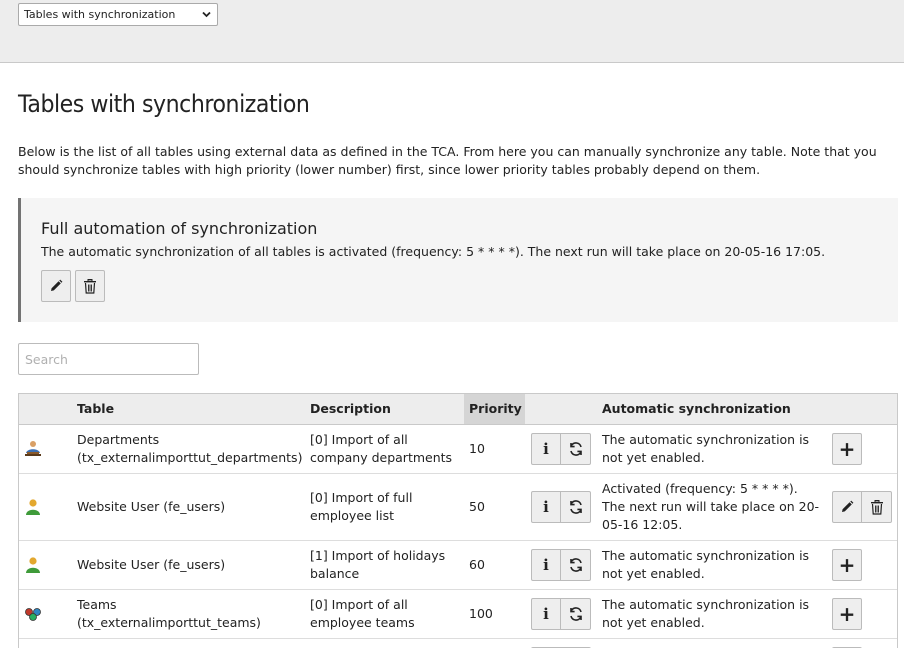  Describe the element at coordinates (385, 614) in the screenshot. I see `description-cell: [0] Import of all employee teams` at that location.